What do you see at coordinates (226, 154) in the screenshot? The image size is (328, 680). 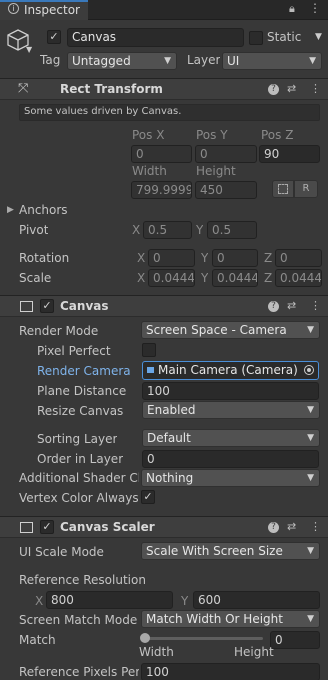 I see `pos-y-field: 0` at bounding box center [226, 154].